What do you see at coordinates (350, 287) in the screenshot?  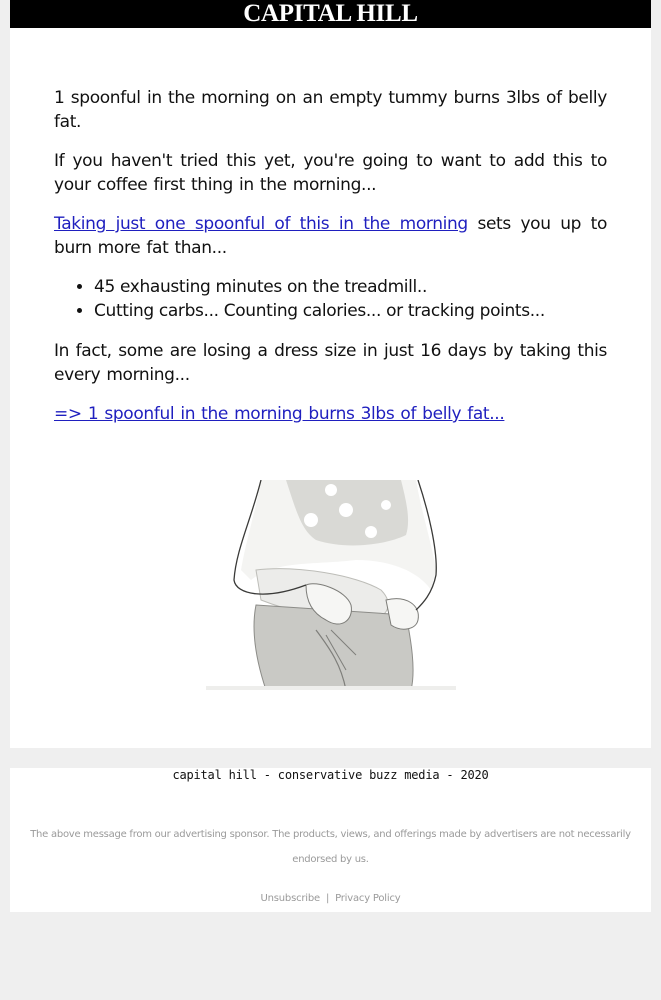 I see `list-item: 45 exhausting minutes on the treadmill..` at bounding box center [350, 287].